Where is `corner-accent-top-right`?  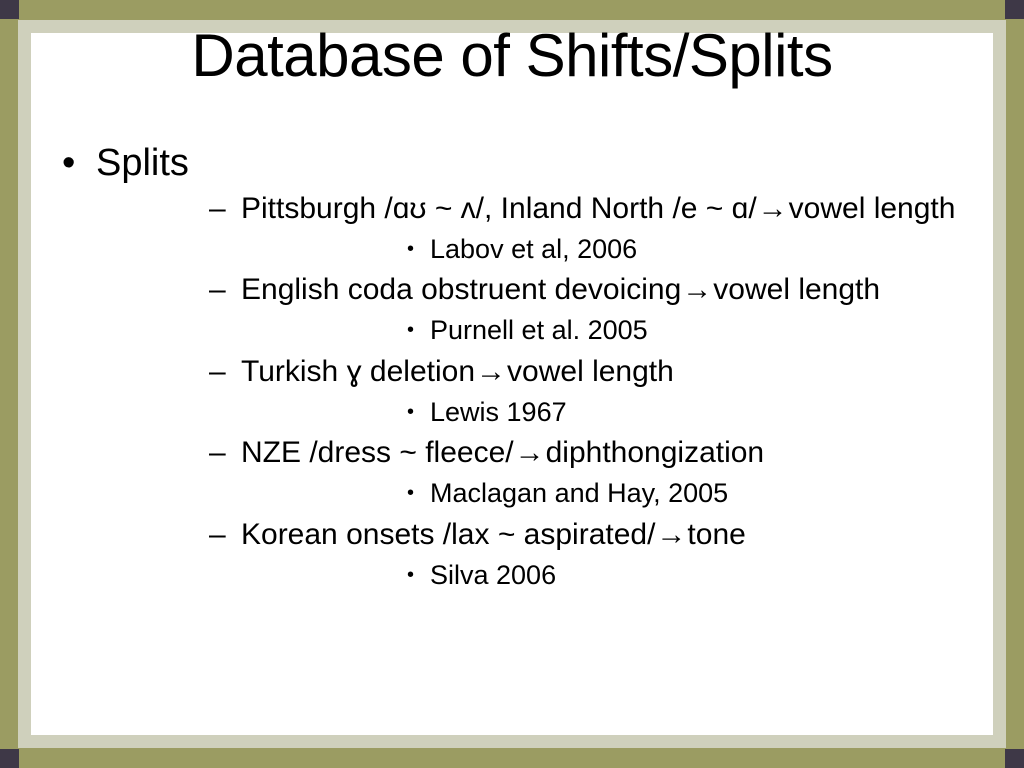 corner-accent-top-right is located at coordinates (1014, 9).